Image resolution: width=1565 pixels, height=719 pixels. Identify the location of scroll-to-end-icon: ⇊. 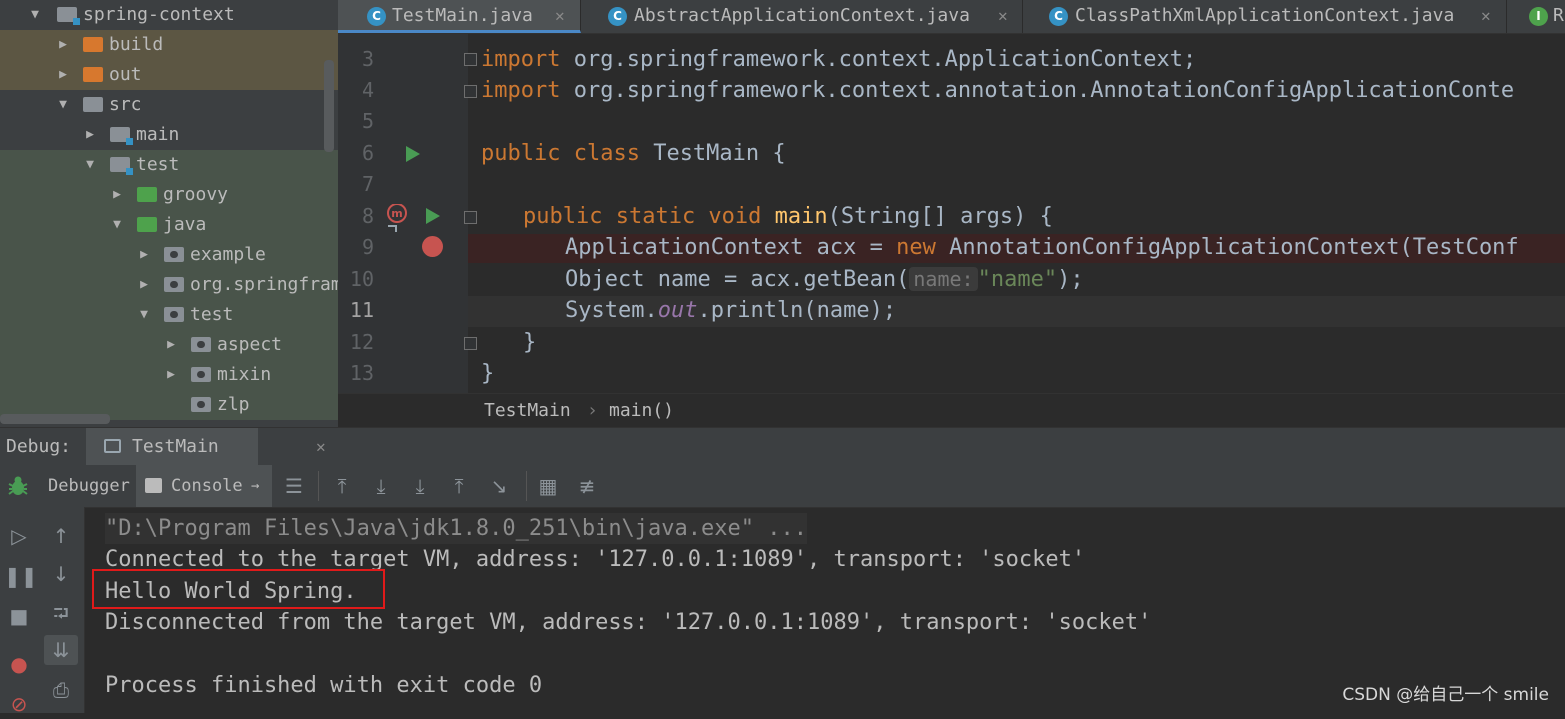
(61, 650).